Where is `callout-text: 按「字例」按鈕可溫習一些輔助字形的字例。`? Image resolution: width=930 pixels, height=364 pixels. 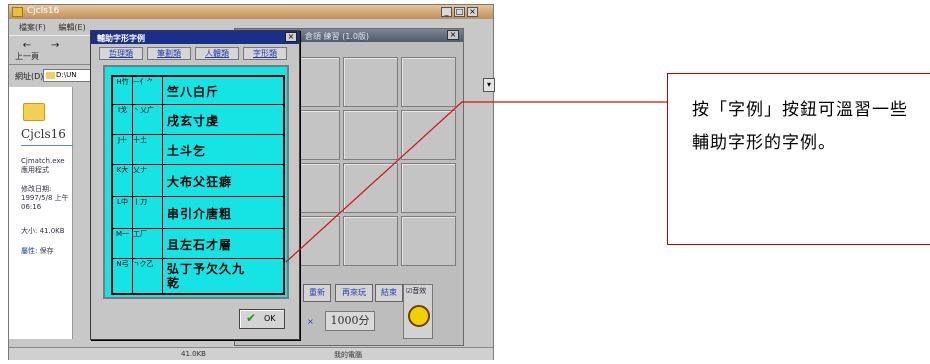 callout-text: 按「字例」按鈕可溫習一些輔助字形的字例。 is located at coordinates (800, 126).